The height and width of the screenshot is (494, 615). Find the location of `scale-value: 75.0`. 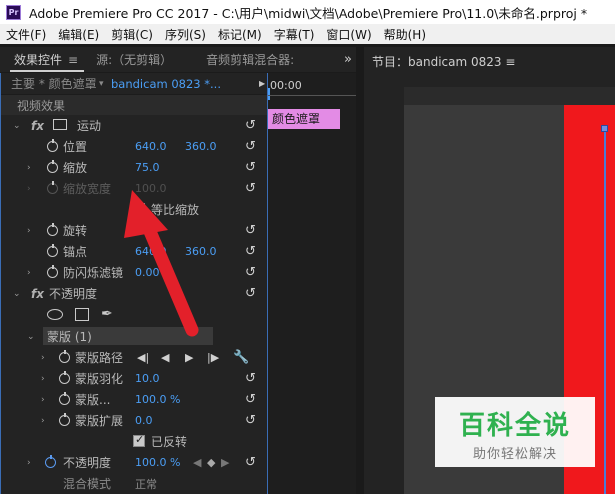

scale-value: 75.0 is located at coordinates (147, 167).